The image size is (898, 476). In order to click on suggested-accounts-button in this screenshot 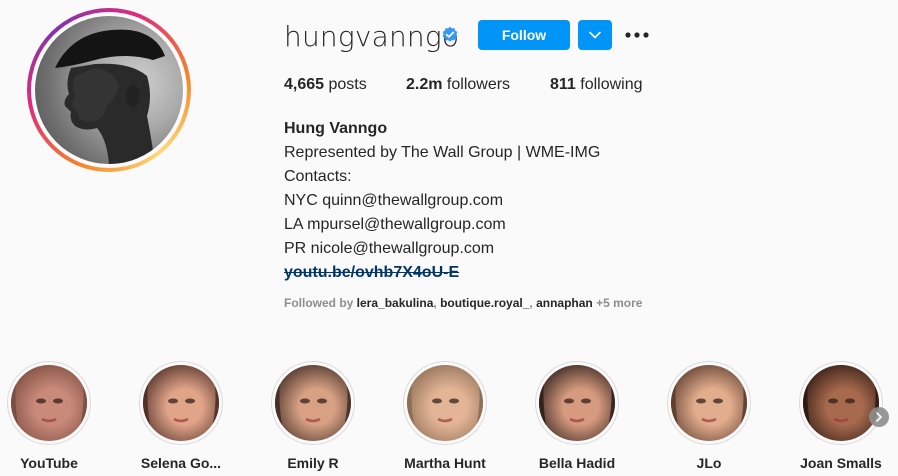, I will do `click(595, 35)`.